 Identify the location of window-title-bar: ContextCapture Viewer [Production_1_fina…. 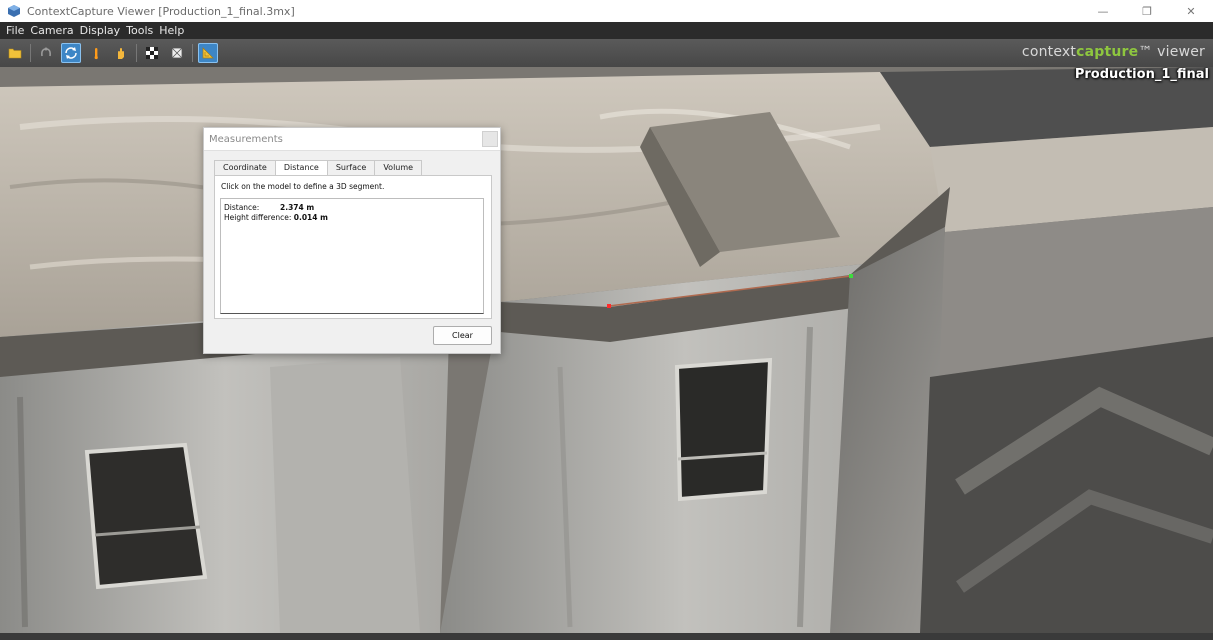
(606, 11).